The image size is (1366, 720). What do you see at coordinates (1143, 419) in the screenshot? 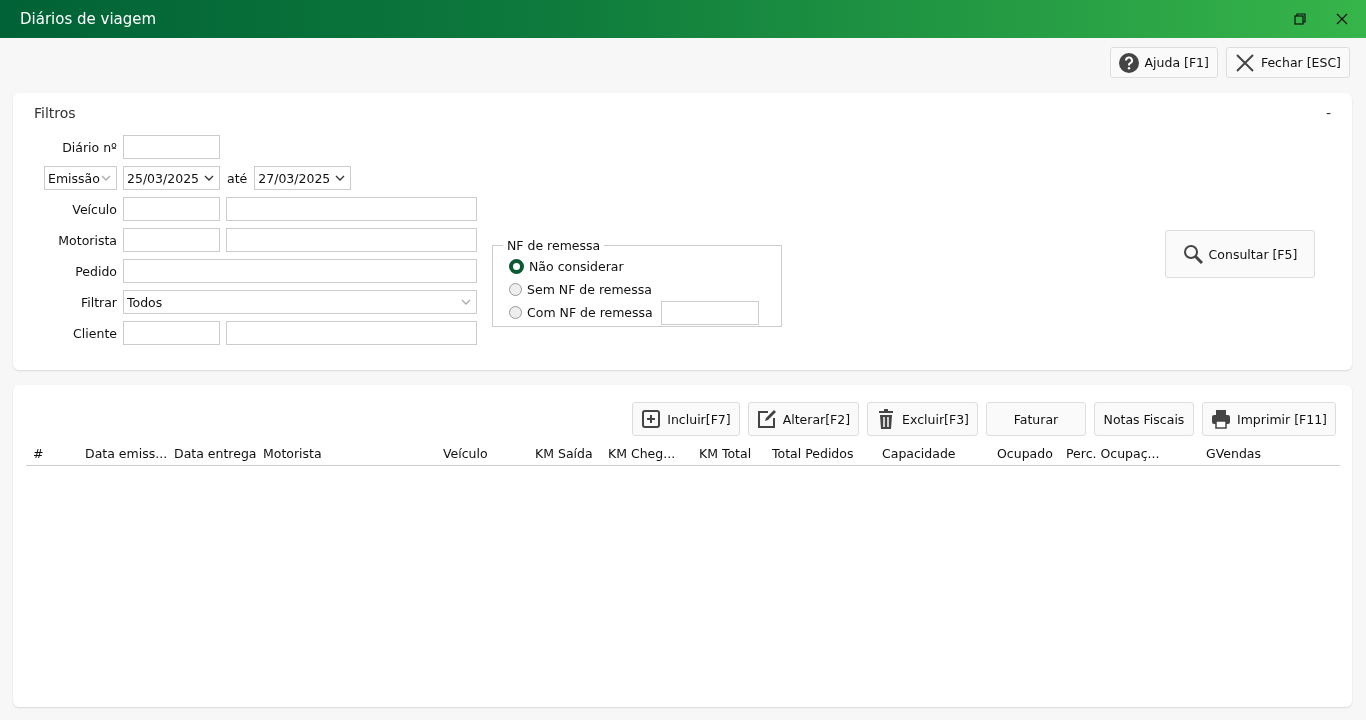
I see `action-button: Notas Fiscais` at bounding box center [1143, 419].